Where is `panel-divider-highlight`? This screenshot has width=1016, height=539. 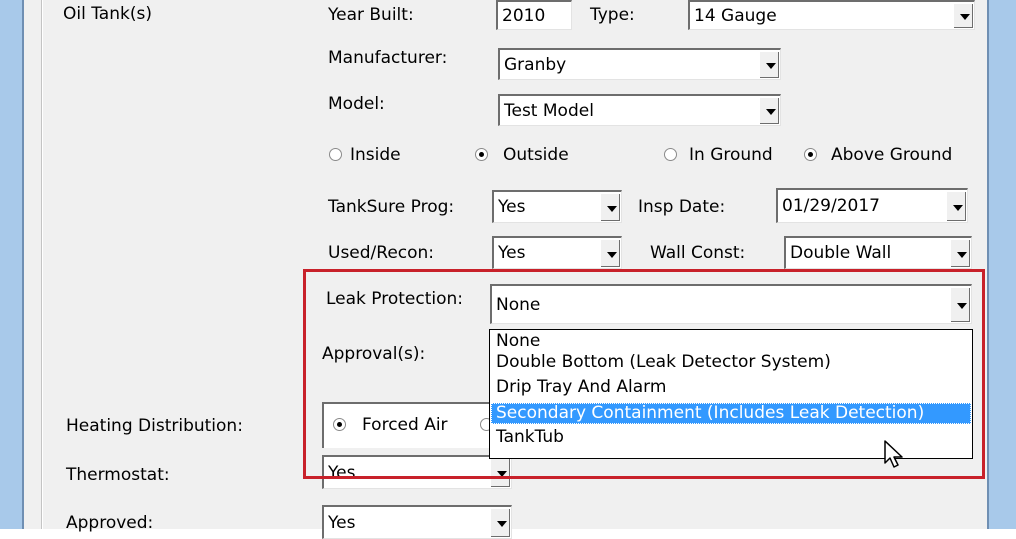 panel-divider-highlight is located at coordinates (42, 264).